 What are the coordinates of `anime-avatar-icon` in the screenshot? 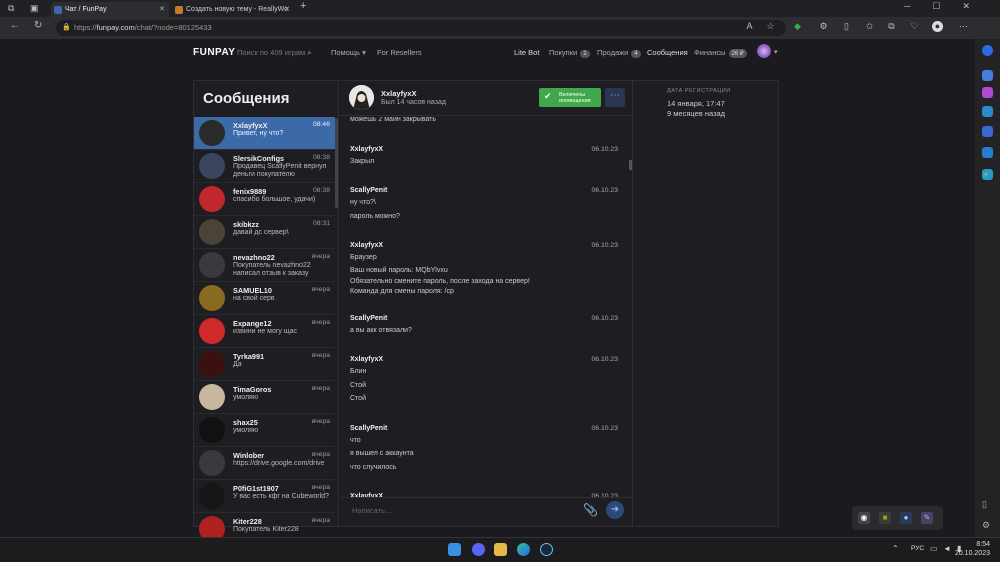 It's located at (361, 97).